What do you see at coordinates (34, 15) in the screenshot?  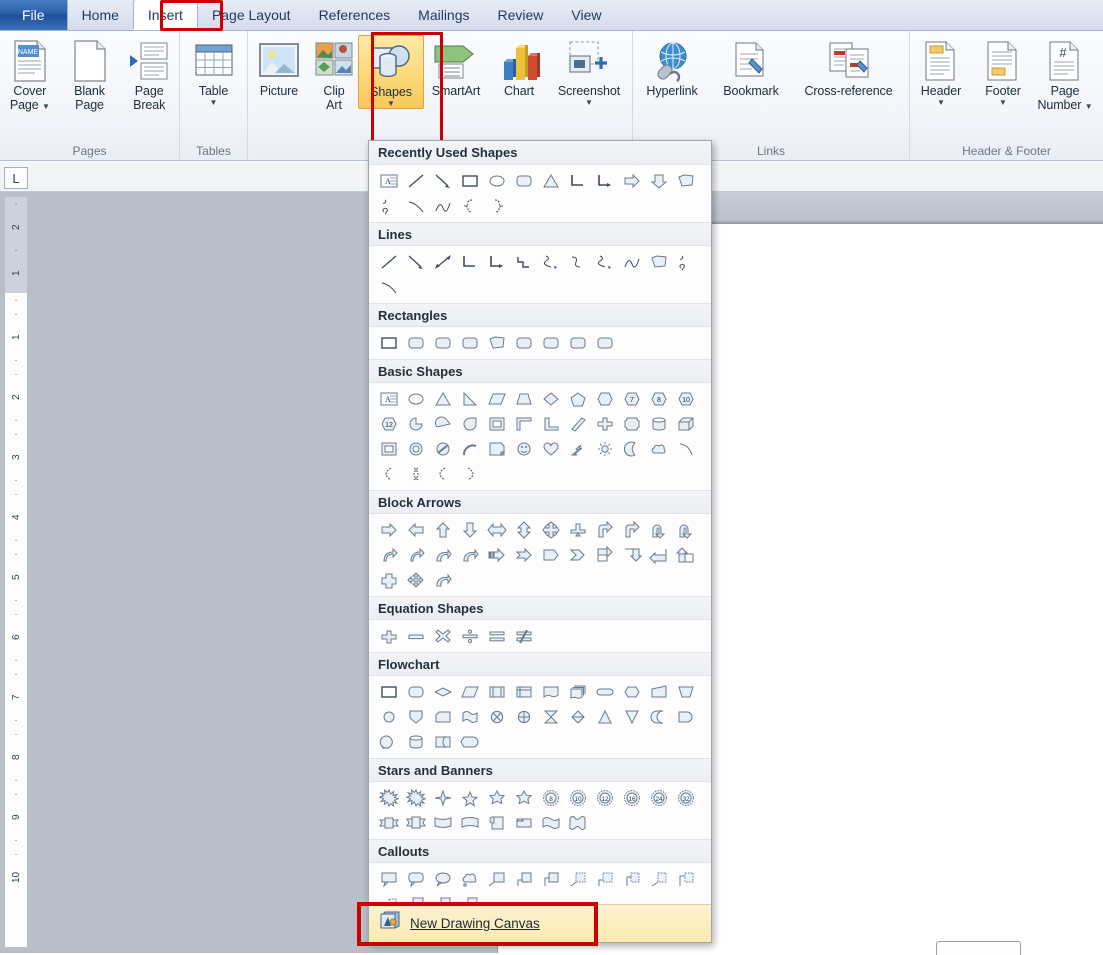 I see `tab-file: File` at bounding box center [34, 15].